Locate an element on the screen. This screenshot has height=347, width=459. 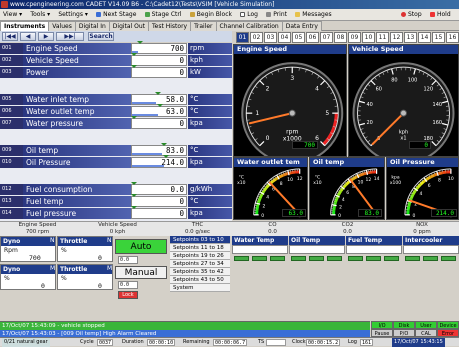
channel-button: 04 is located at coordinates (284, 37).